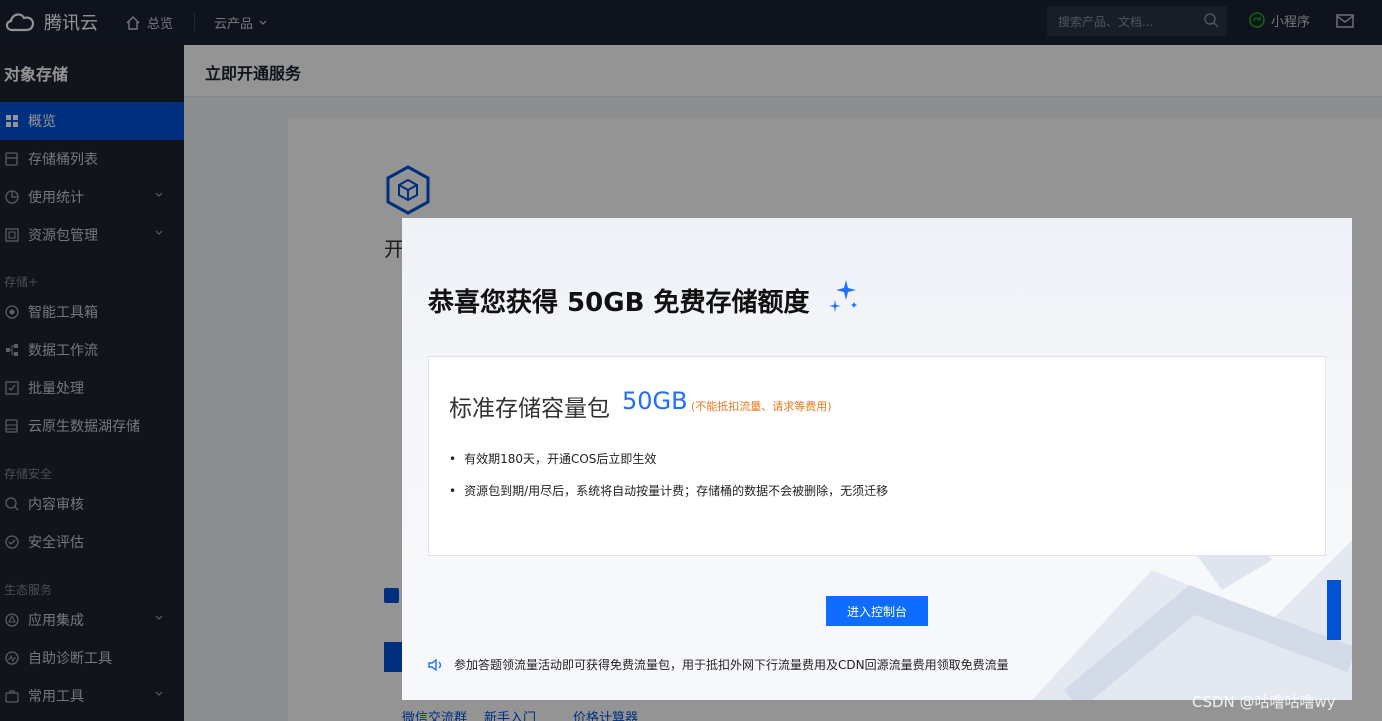 This screenshot has height=721, width=1382. Describe the element at coordinates (552, 458) in the screenshot. I see `package-bullet: 有效期180天，开通COS后立即生效` at that location.